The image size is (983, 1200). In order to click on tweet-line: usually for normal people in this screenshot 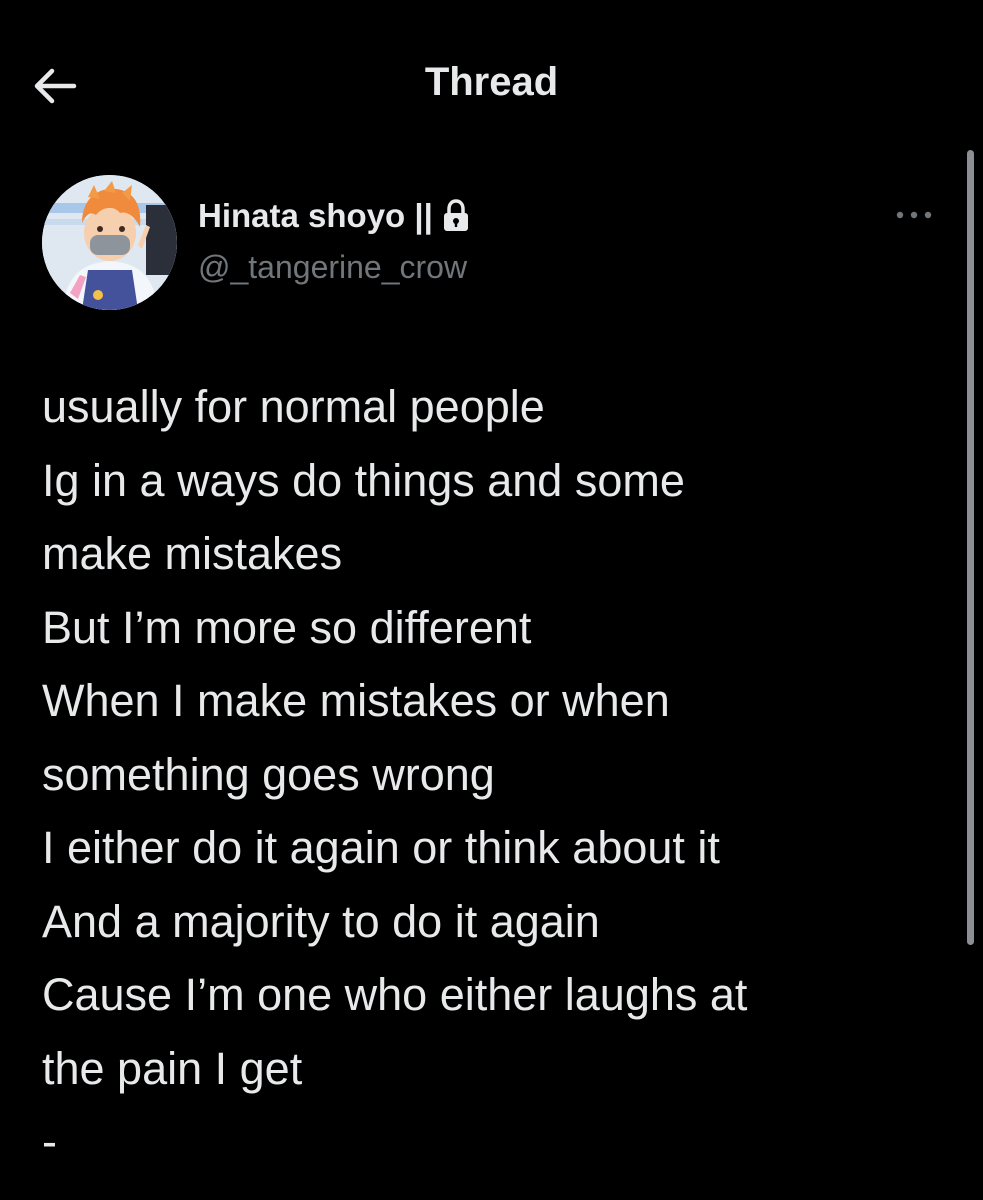, I will do `click(293, 406)`.